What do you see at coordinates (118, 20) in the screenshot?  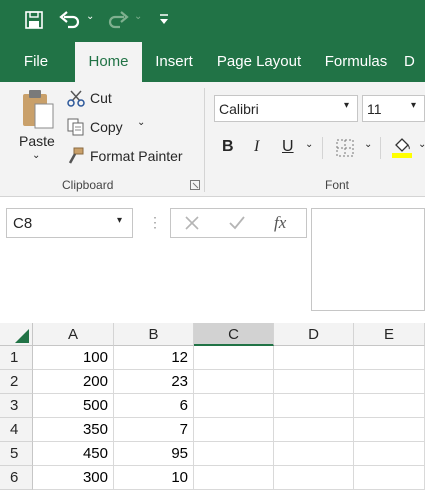 I see `redo-icon` at bounding box center [118, 20].